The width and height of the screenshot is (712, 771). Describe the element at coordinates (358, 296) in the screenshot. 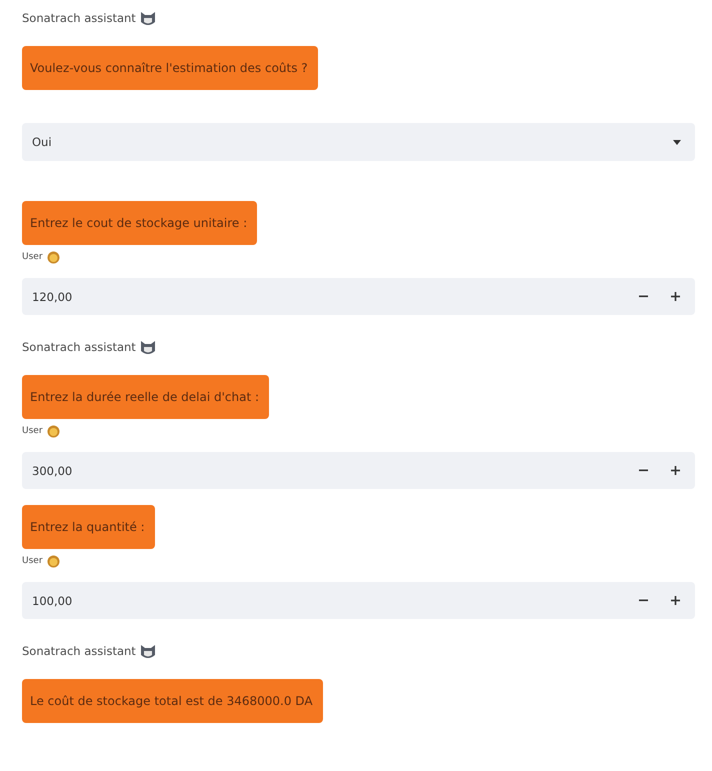

I see `number-field: 120,00` at that location.